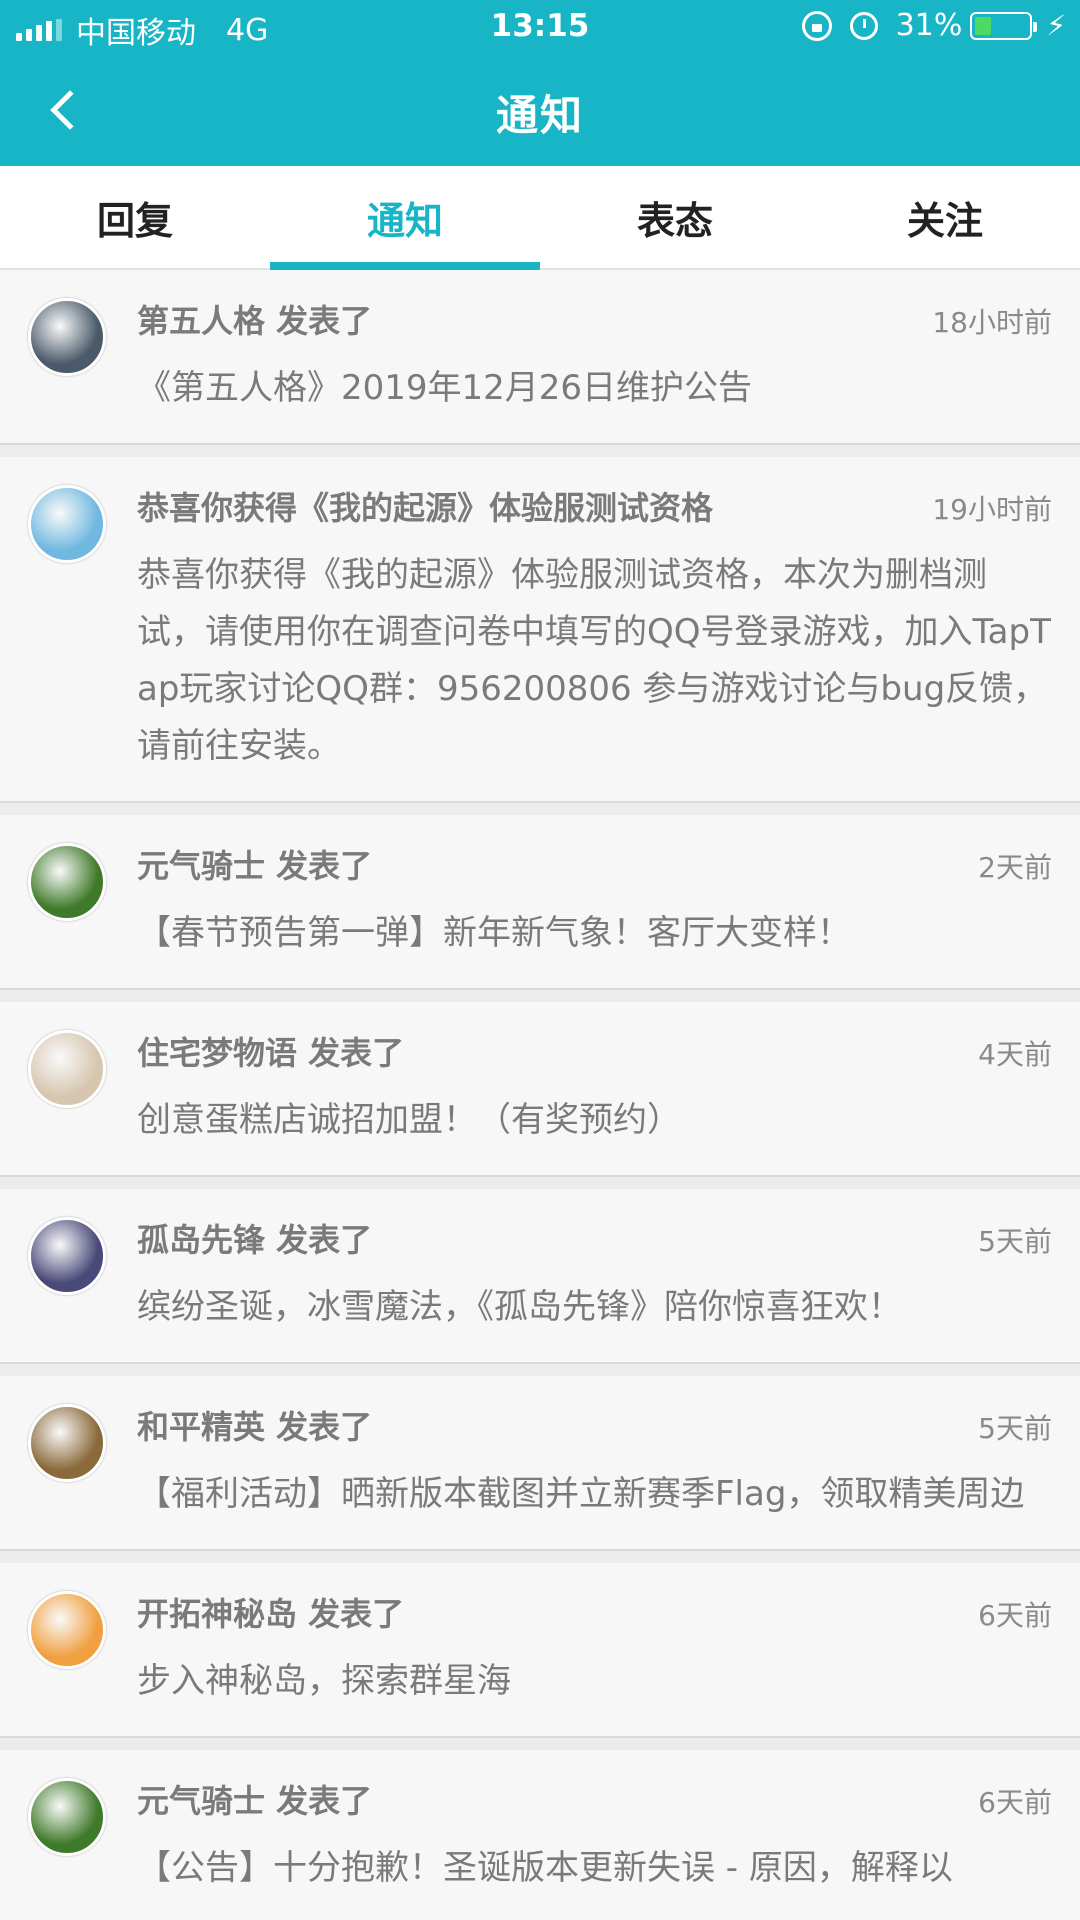 The height and width of the screenshot is (1920, 1080). I want to click on page-title: 通知, so click(539, 115).